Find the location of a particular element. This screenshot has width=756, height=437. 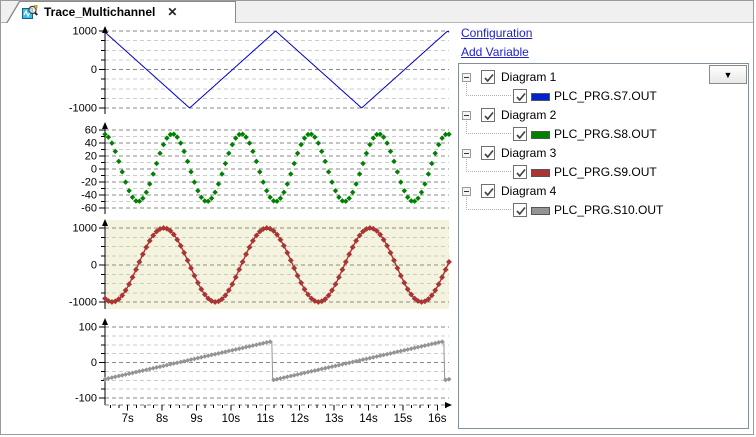

tree-item-variable-3: PLC_PRG.S9.OUT is located at coordinates (603, 170).